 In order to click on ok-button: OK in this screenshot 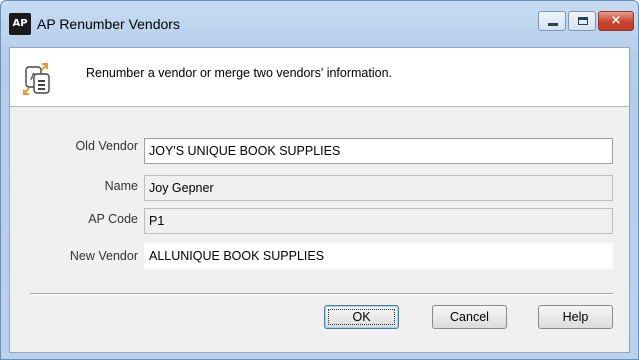, I will do `click(361, 317)`.